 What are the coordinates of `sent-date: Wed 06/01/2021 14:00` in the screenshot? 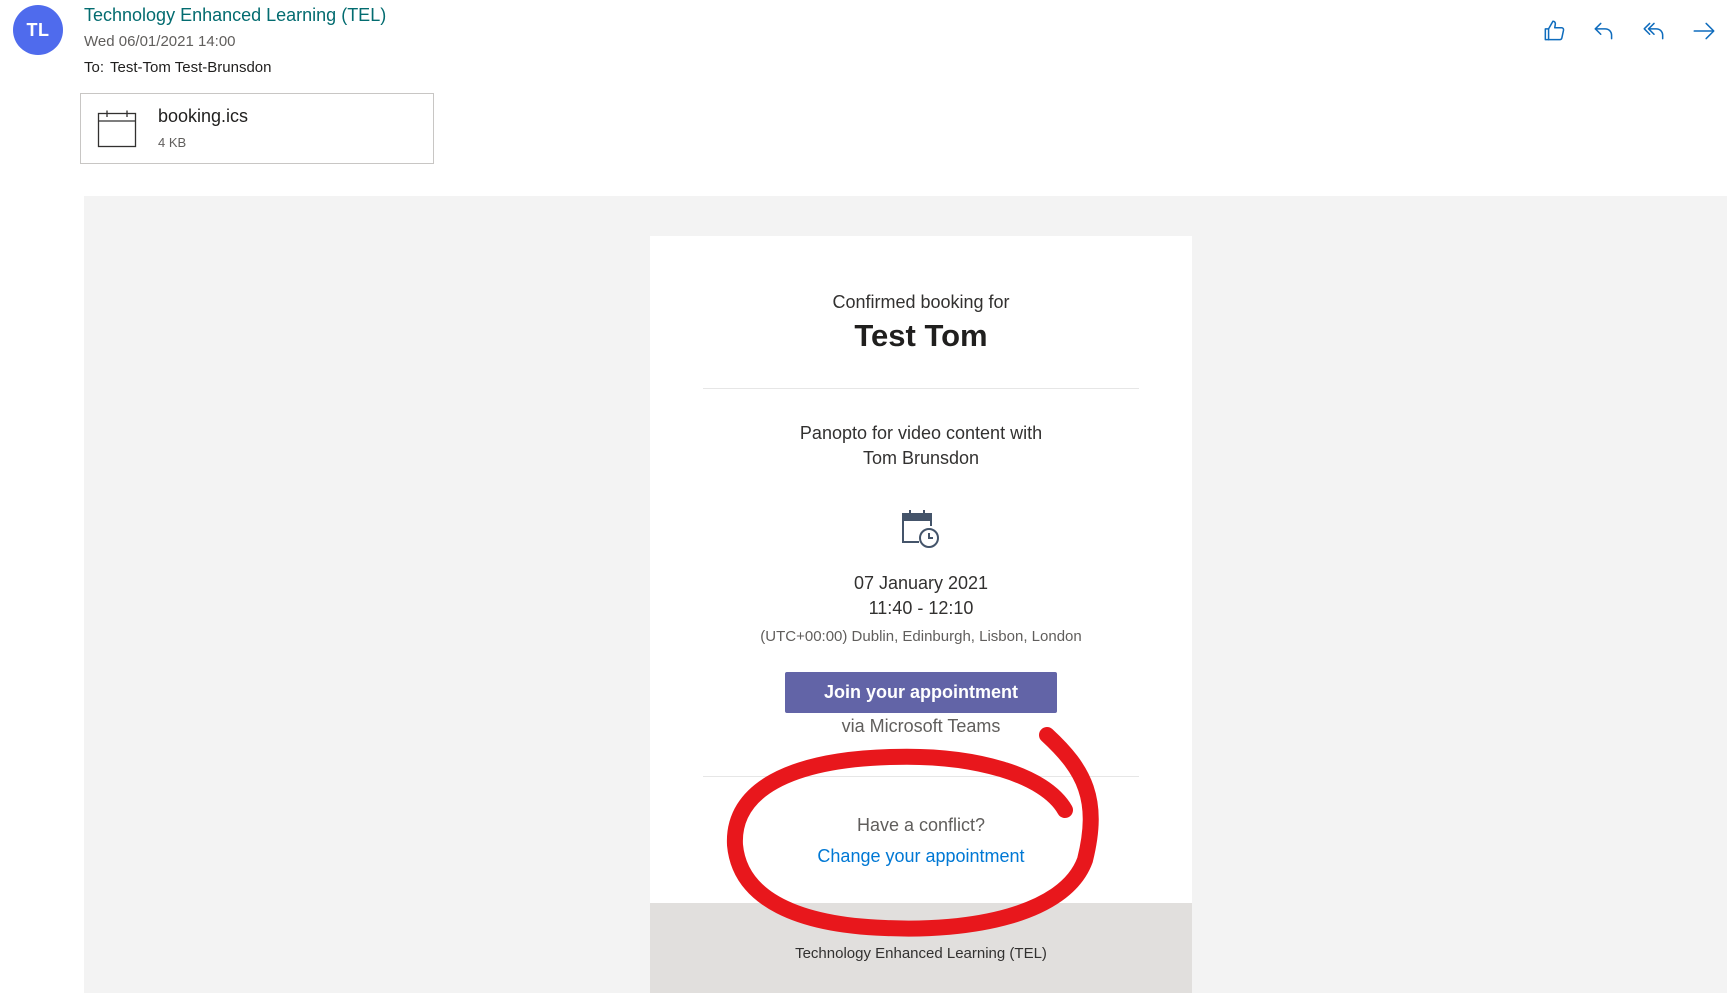 It's located at (160, 41).